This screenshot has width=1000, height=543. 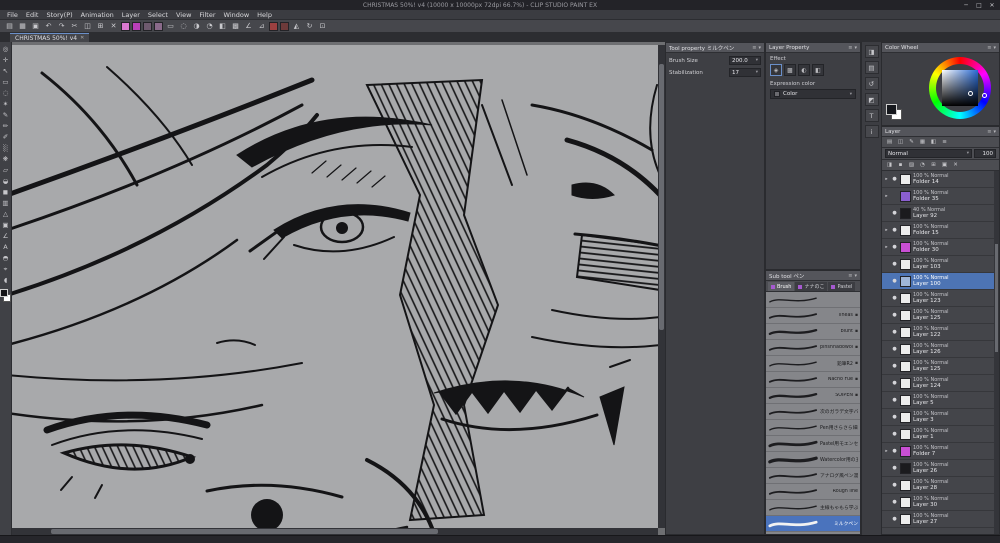 I want to click on layer-row: ● 100 % Normal Layer 27, so click(x=940, y=519).